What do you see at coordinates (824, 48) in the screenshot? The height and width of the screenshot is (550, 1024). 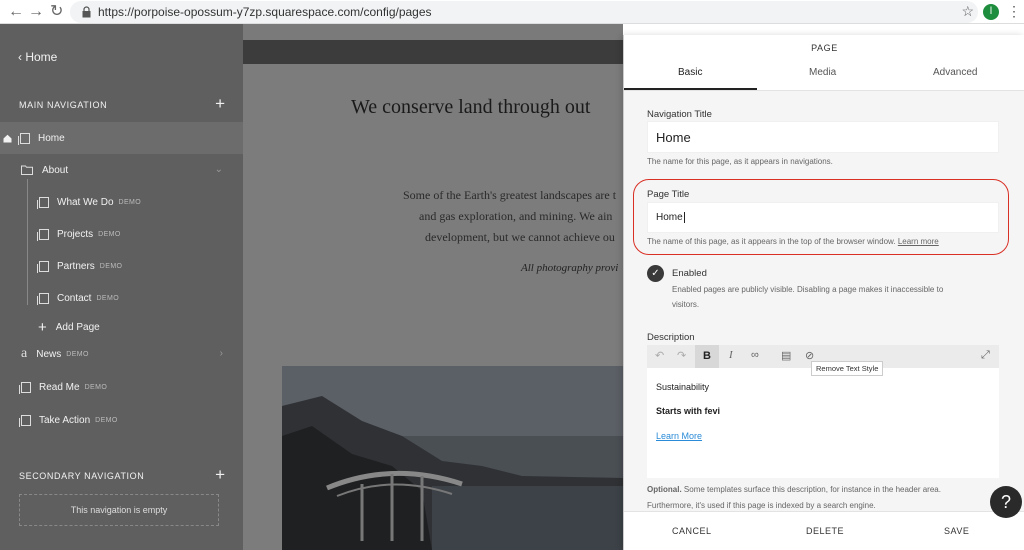 I see `panel-title: PAGE` at bounding box center [824, 48].